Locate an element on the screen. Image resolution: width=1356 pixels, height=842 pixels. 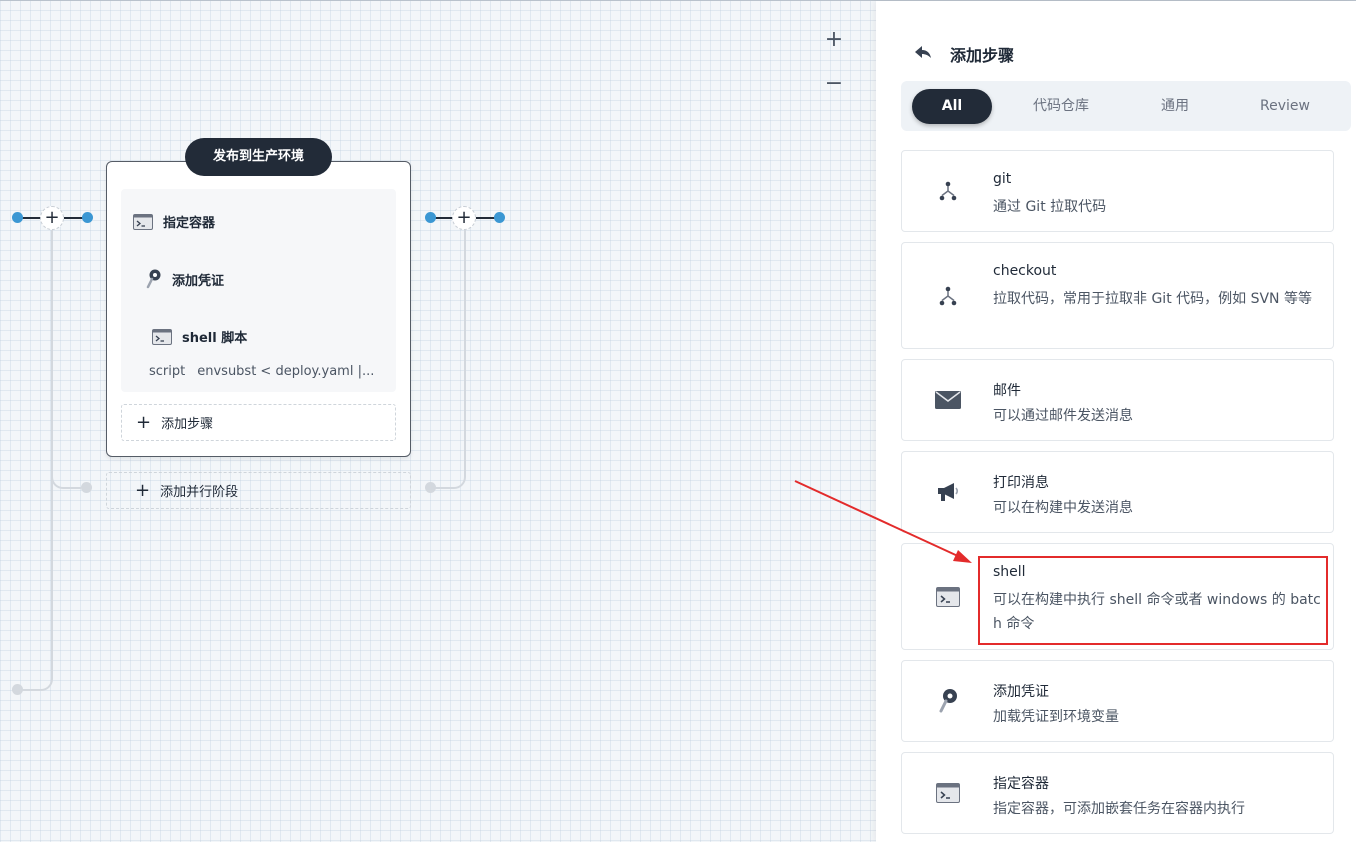
step-card-container: 指定容器 指定容器，可添加嵌套任务在容器内执行 is located at coordinates (1117, 793).